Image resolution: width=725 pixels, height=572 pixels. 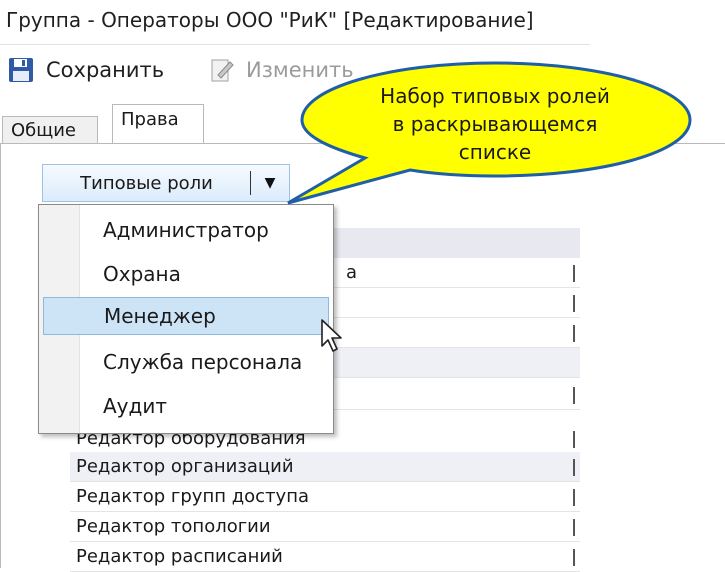 What do you see at coordinates (185, 466) in the screenshot?
I see `grid-row-label: Редактор организаций` at bounding box center [185, 466].